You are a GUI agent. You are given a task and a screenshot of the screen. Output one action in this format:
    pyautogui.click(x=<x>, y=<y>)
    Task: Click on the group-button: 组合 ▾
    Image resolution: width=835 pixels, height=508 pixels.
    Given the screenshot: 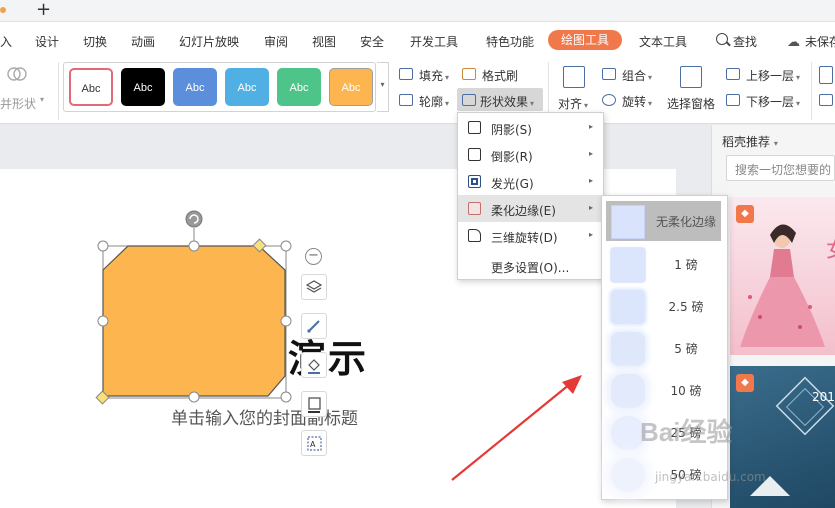 What is the action you would take?
    pyautogui.click(x=637, y=75)
    